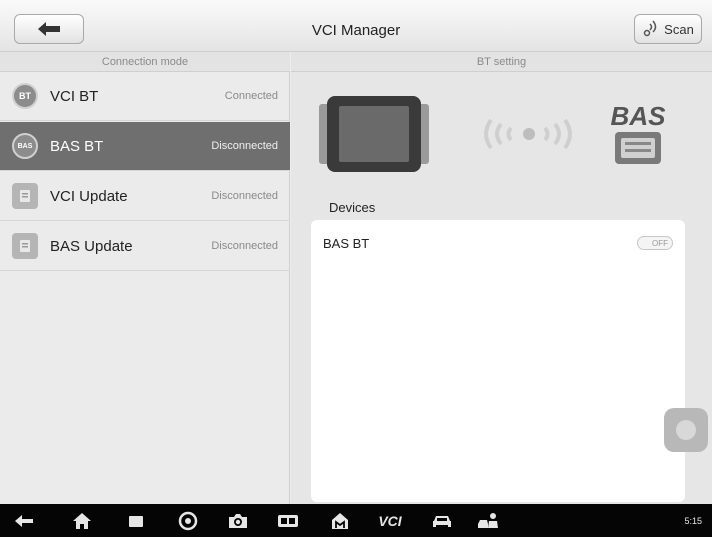 This screenshot has width=712, height=537. What do you see at coordinates (693, 521) in the screenshot?
I see `status-bar-time: 5:15` at bounding box center [693, 521].